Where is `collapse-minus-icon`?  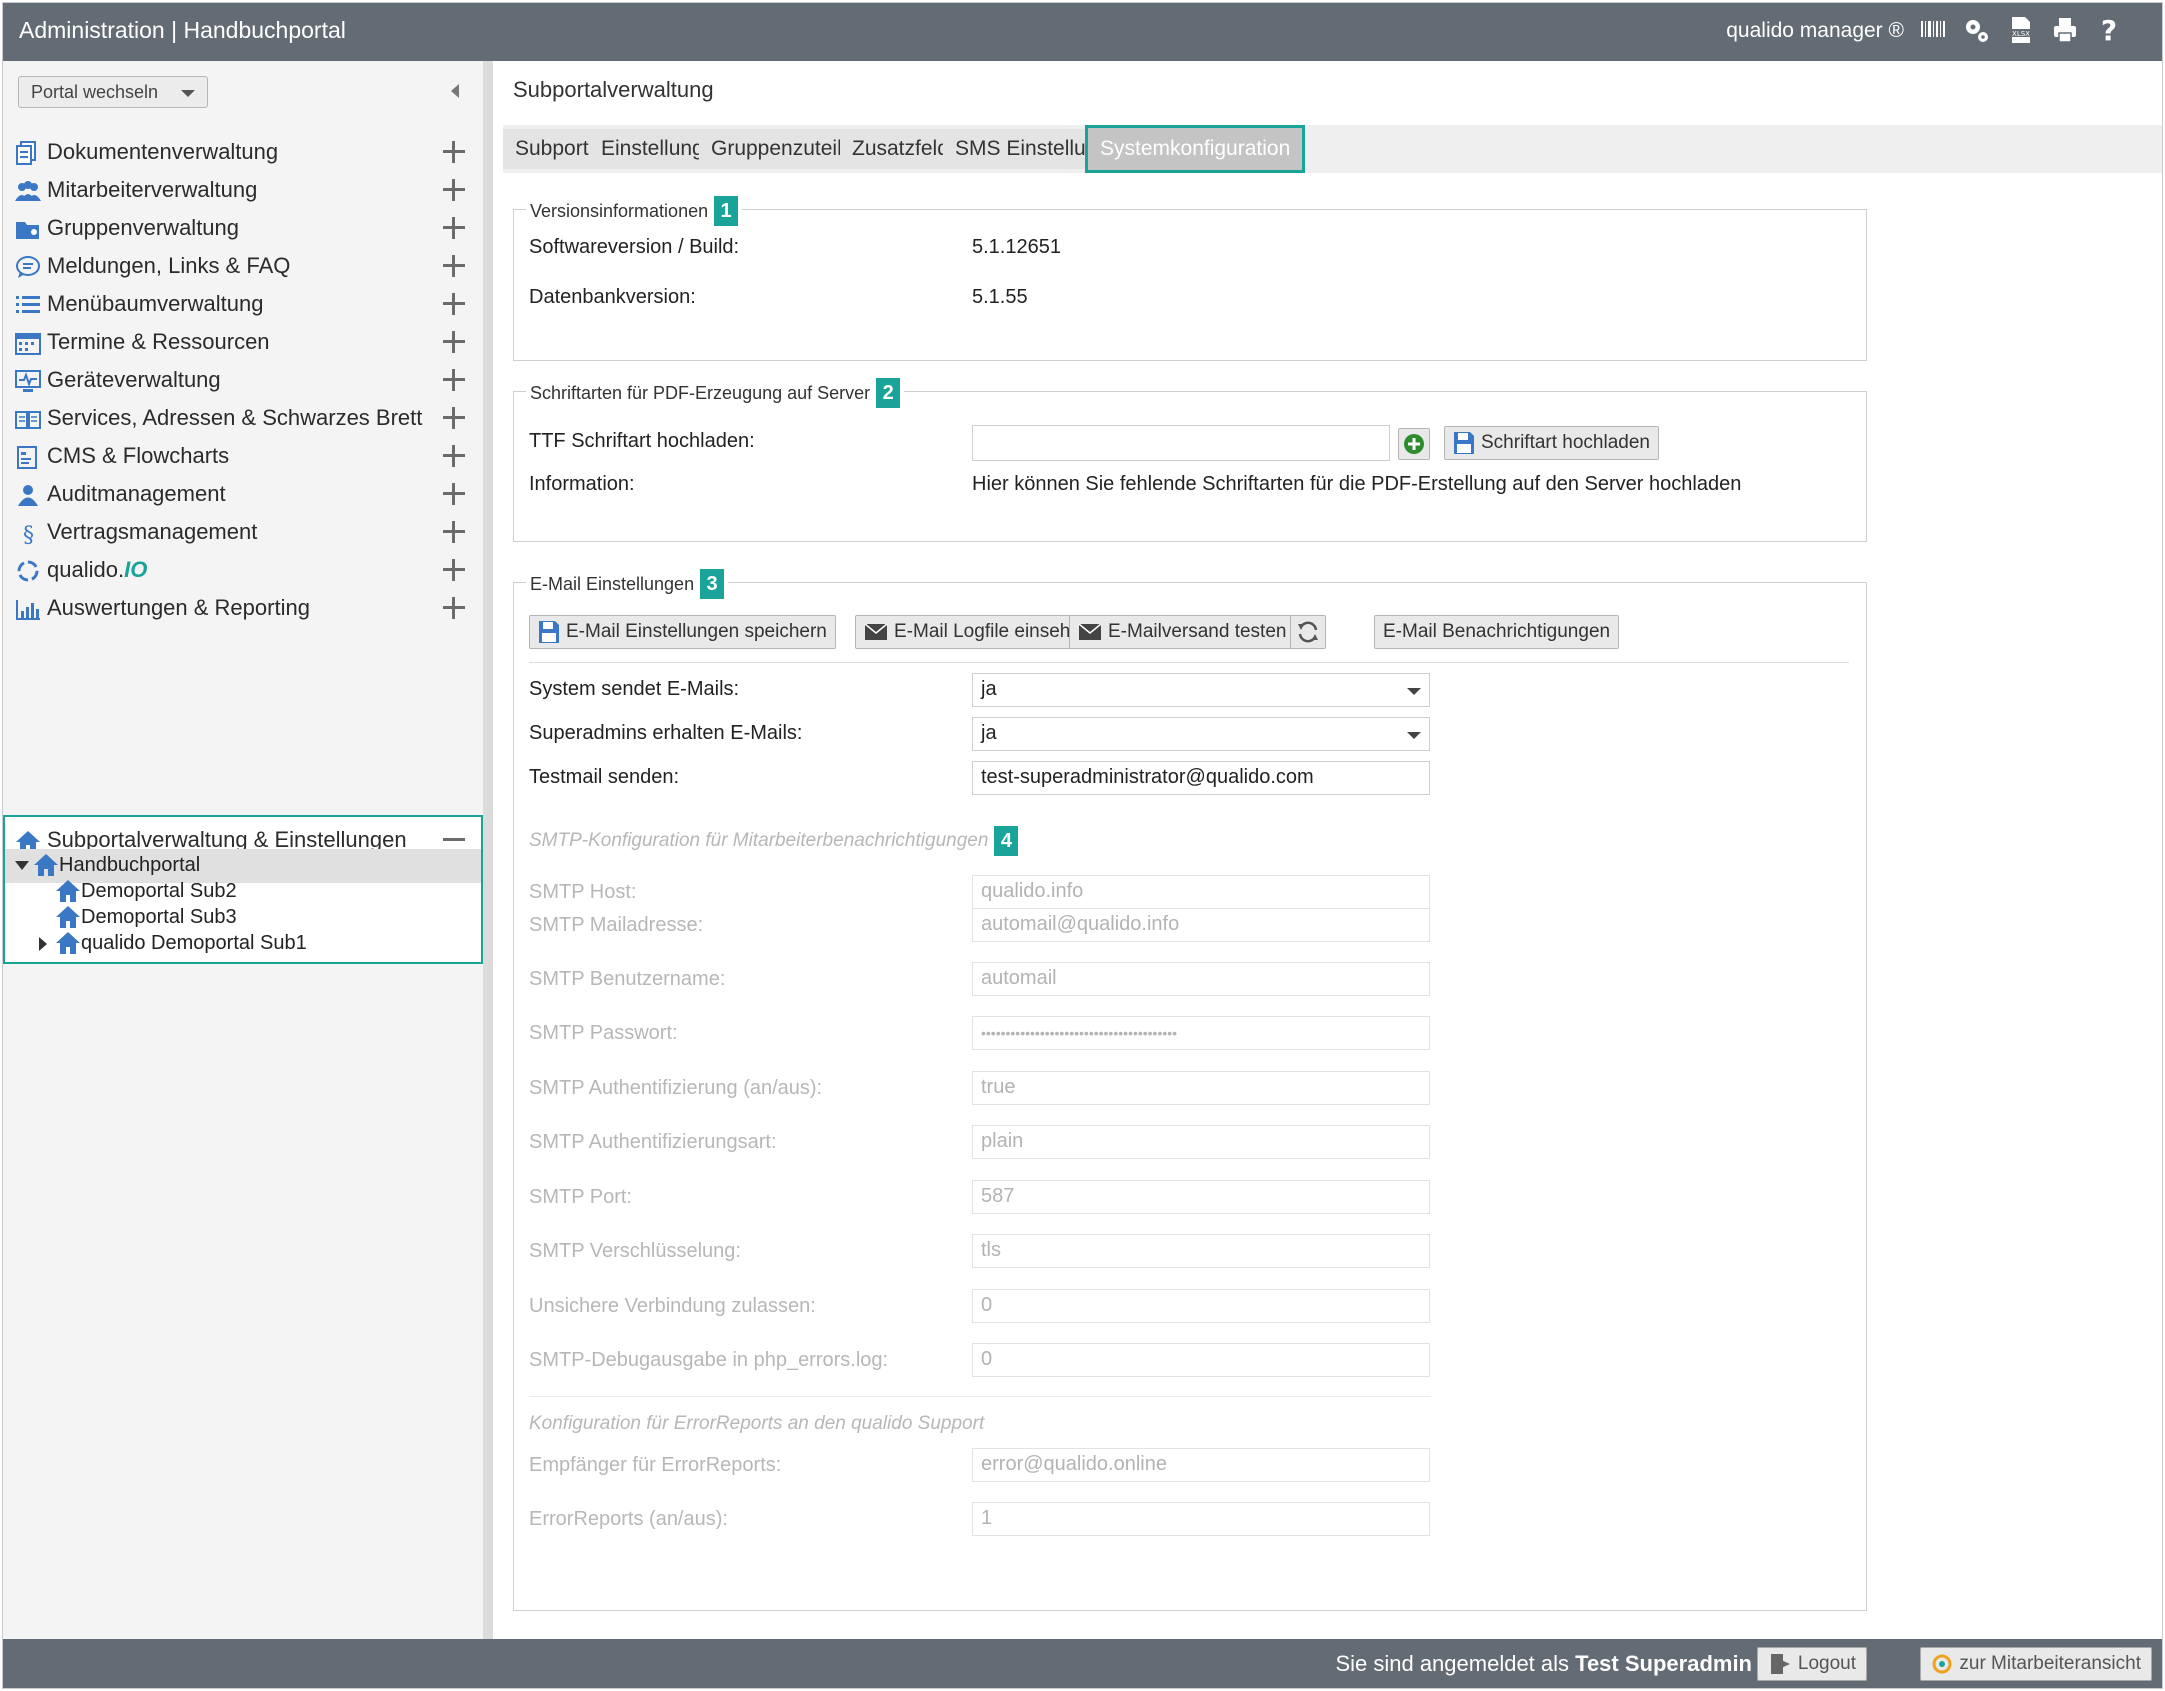 collapse-minus-icon is located at coordinates (454, 840).